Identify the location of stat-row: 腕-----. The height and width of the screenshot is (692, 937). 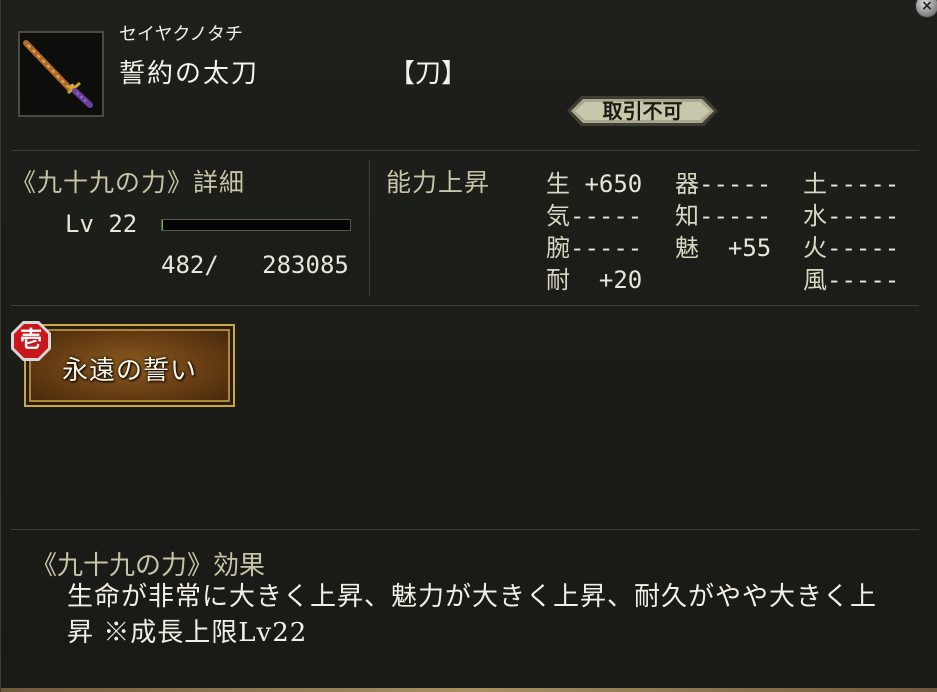
(594, 245).